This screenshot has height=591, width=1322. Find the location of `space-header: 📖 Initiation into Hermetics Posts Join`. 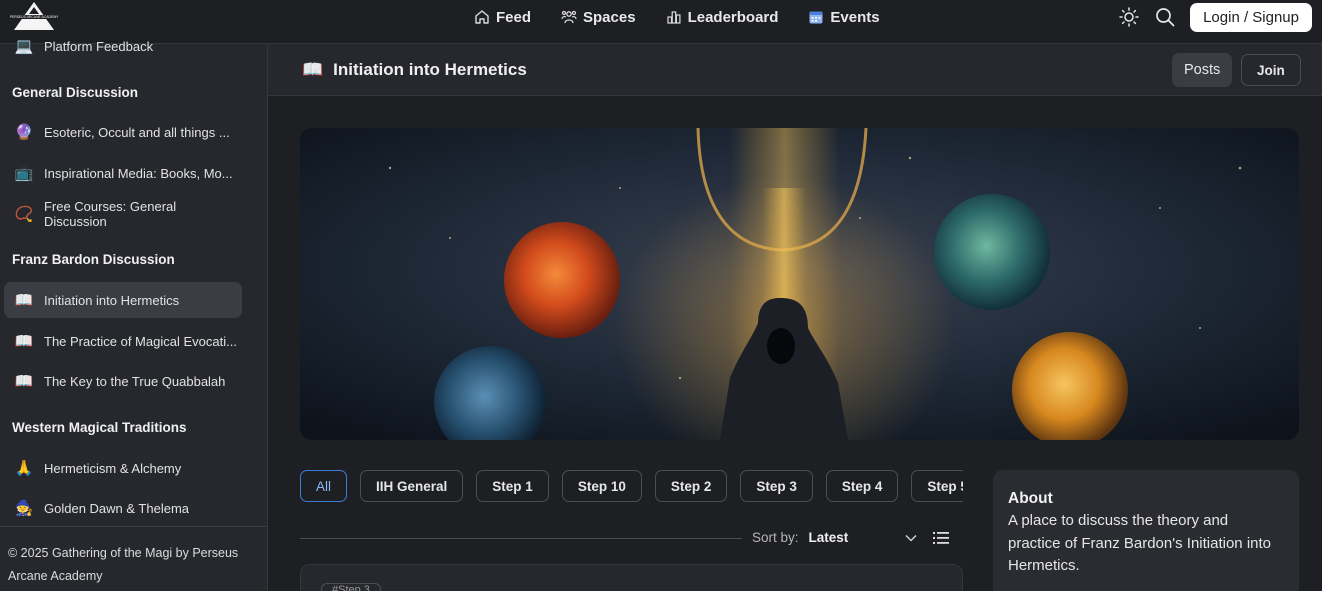

space-header: 📖 Initiation into Hermetics Posts Join is located at coordinates (795, 70).